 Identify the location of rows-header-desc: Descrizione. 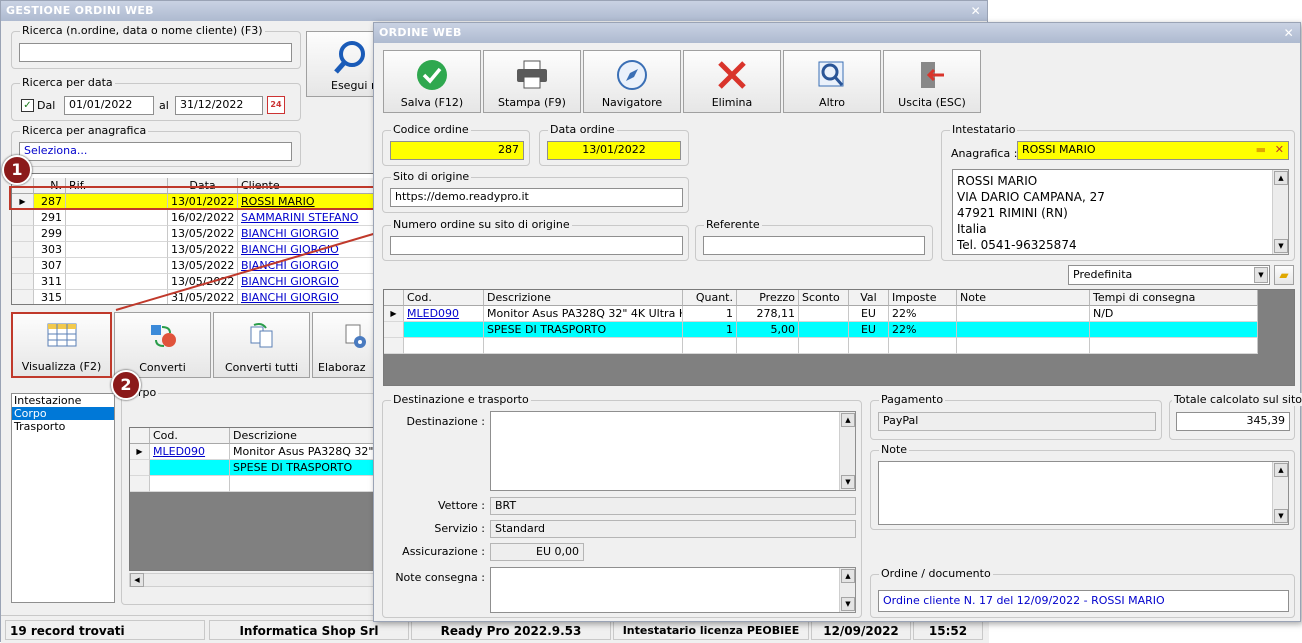
(583, 298).